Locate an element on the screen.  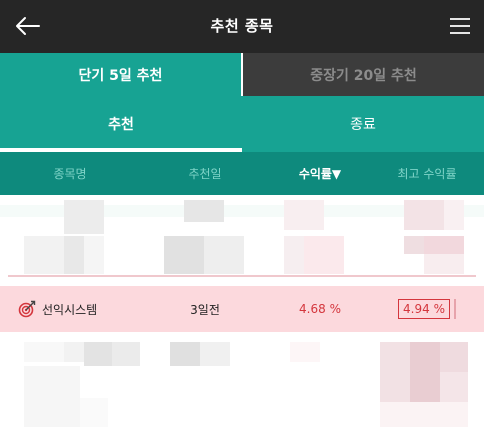
status-tabs: 추천 종료 is located at coordinates (242, 124).